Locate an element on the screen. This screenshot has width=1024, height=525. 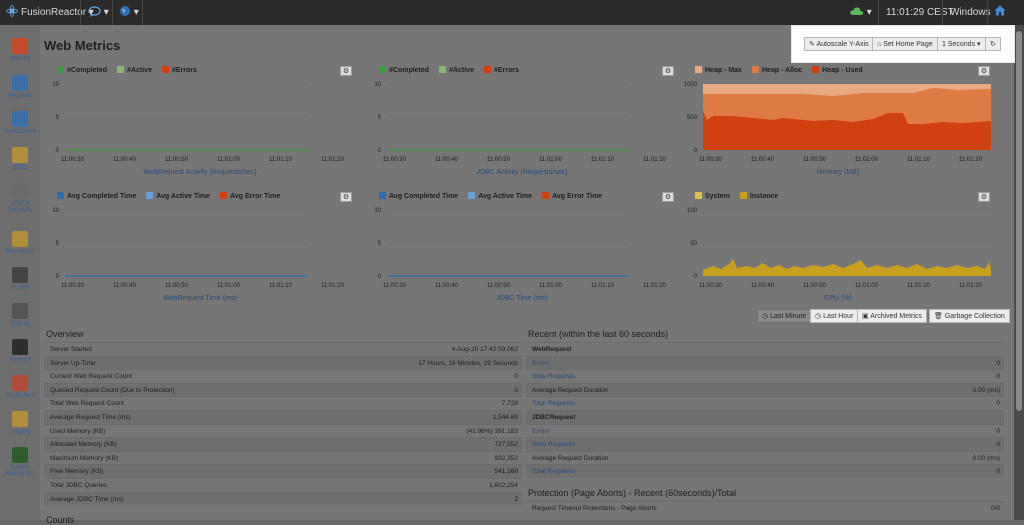
sidebar-item-label: JDBC is located at coordinates (20, 168).